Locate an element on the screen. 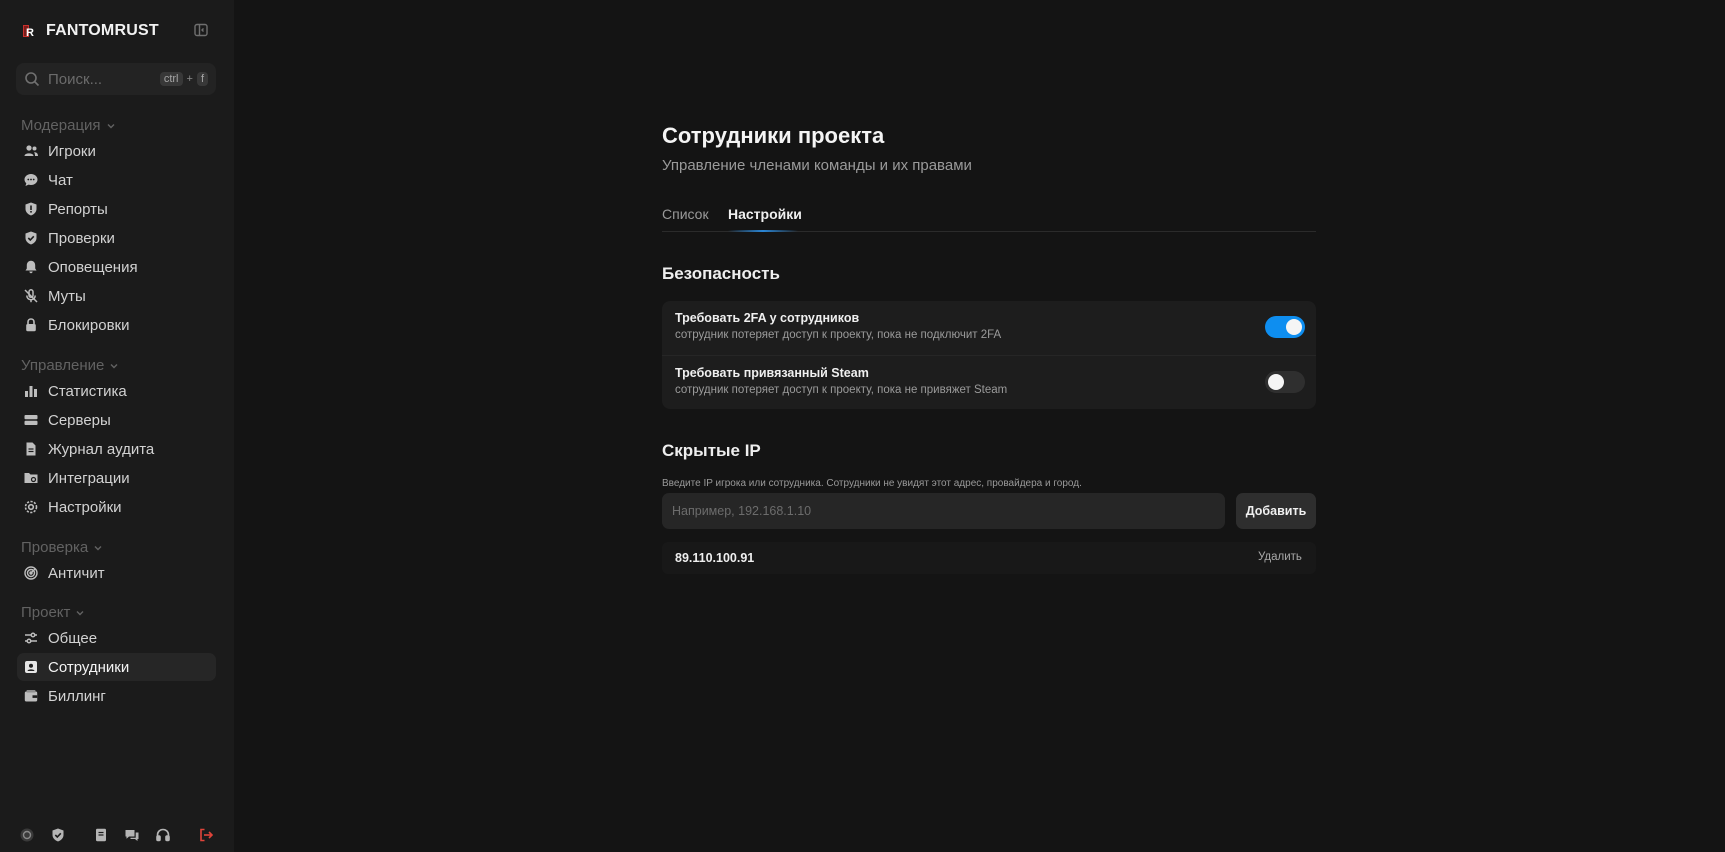 The width and height of the screenshot is (1725, 852). server-icon is located at coordinates (31, 420).